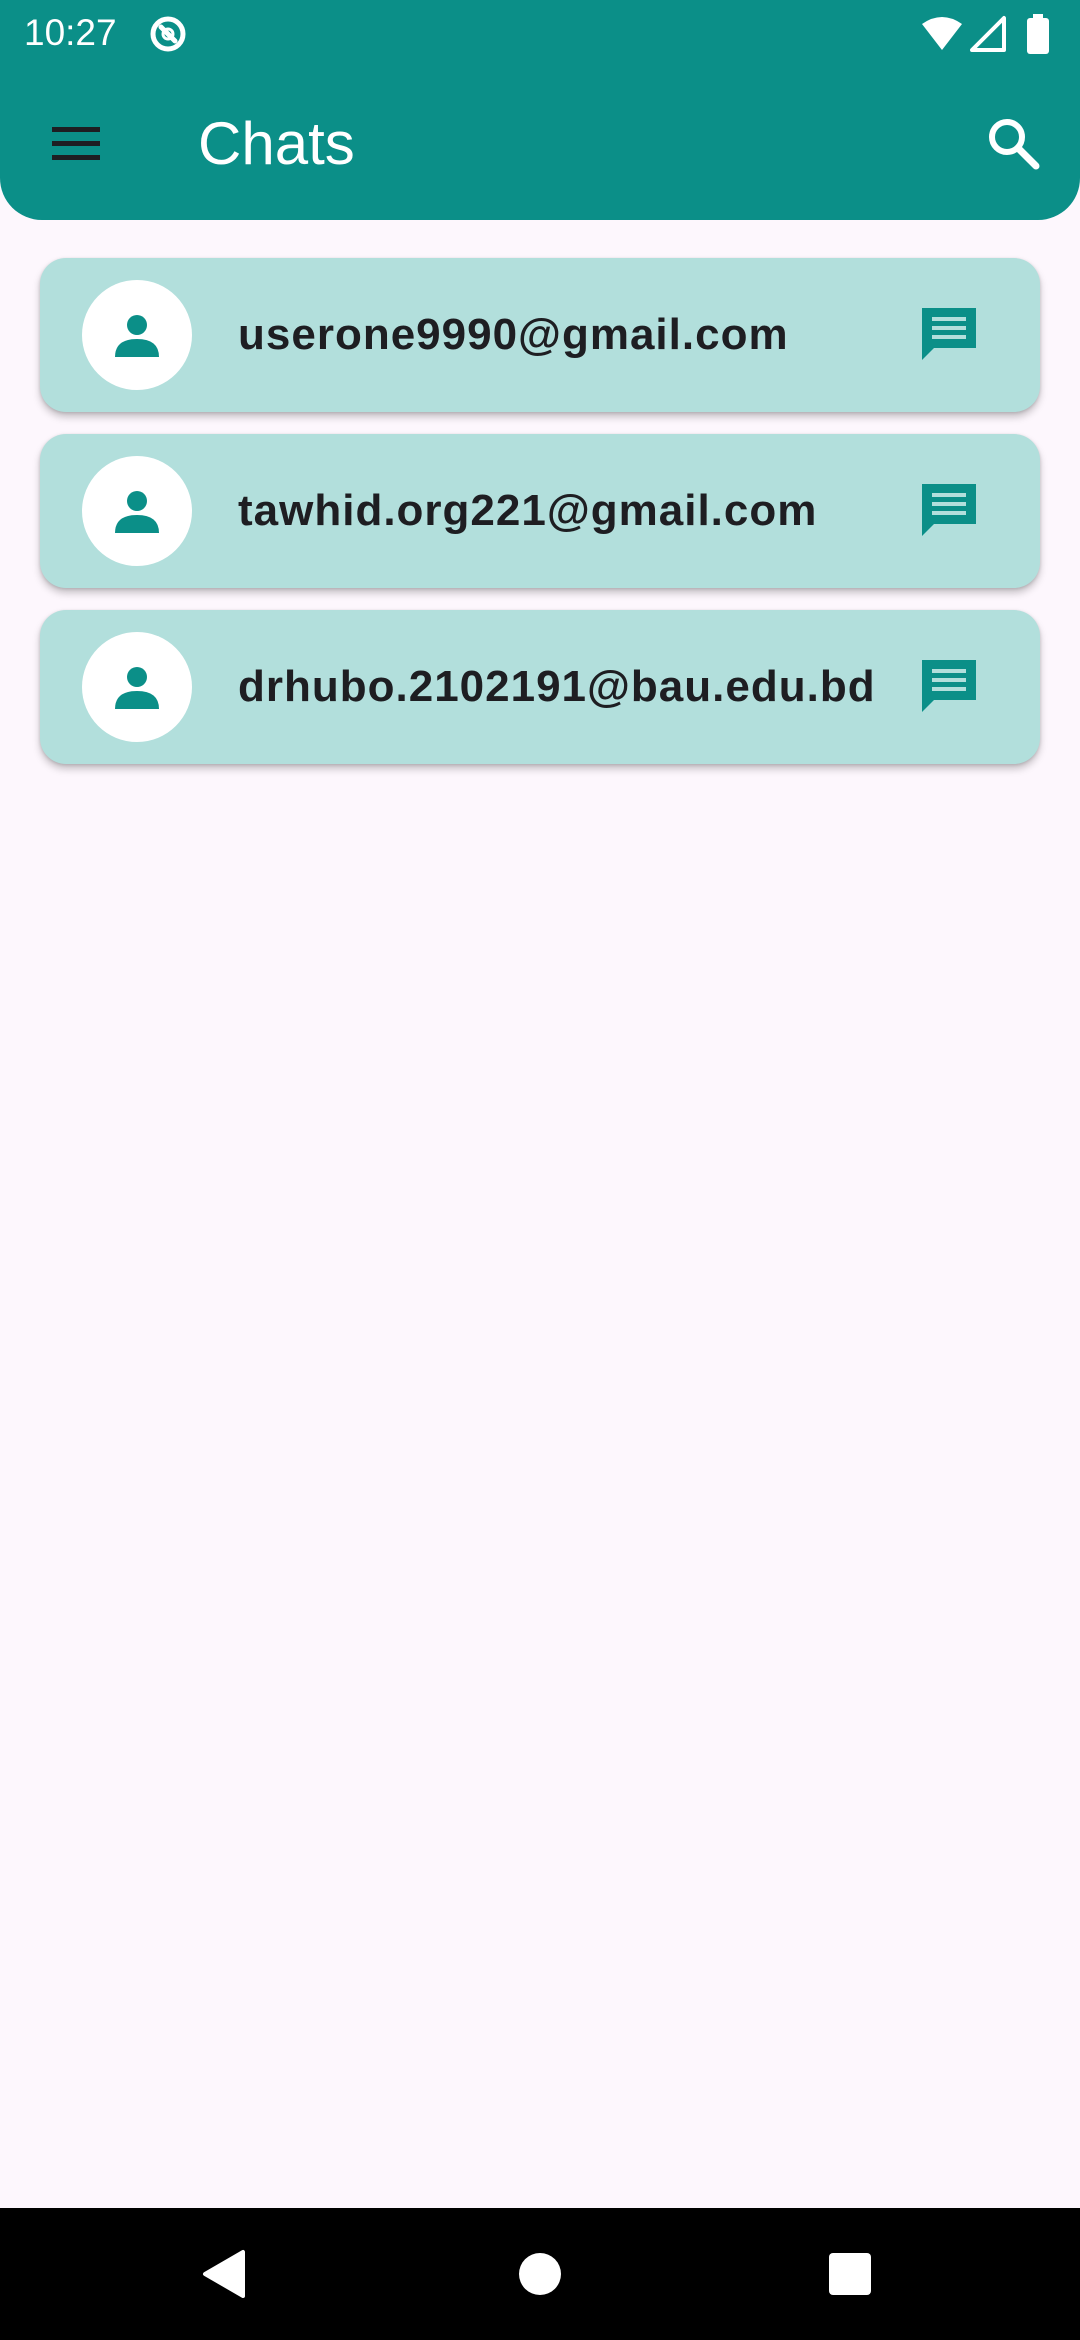  I want to click on search-button, so click(1014, 144).